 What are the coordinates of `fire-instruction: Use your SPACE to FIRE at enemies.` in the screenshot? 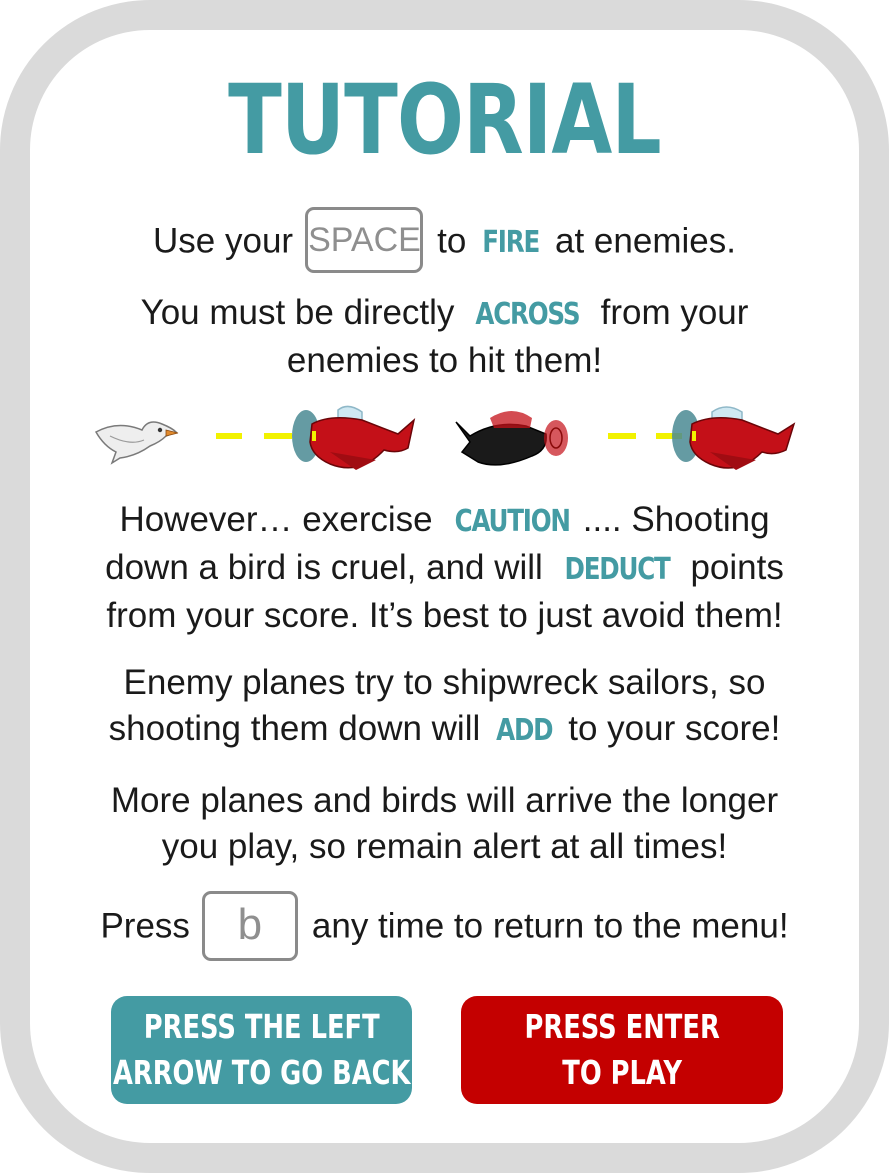 It's located at (444, 241).